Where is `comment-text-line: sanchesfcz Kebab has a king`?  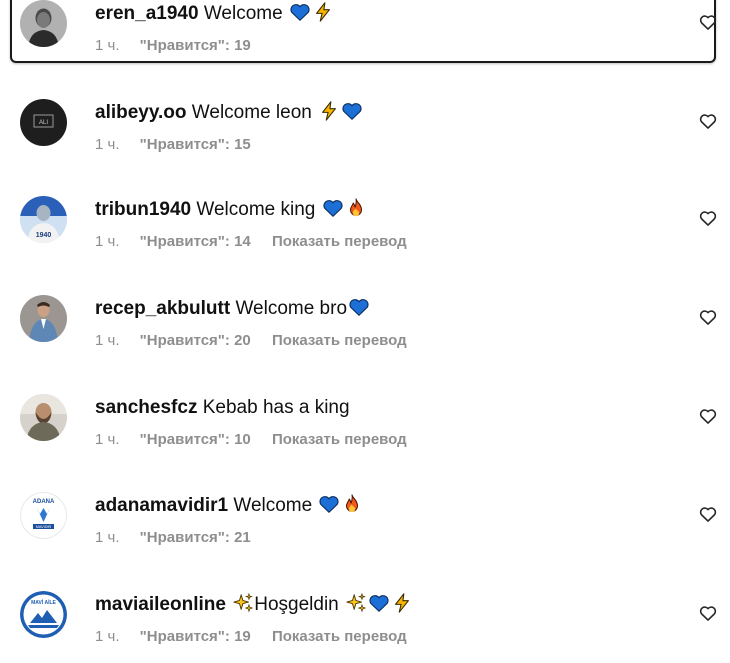
comment-text-line: sanchesfcz Kebab has a king is located at coordinates (222, 408).